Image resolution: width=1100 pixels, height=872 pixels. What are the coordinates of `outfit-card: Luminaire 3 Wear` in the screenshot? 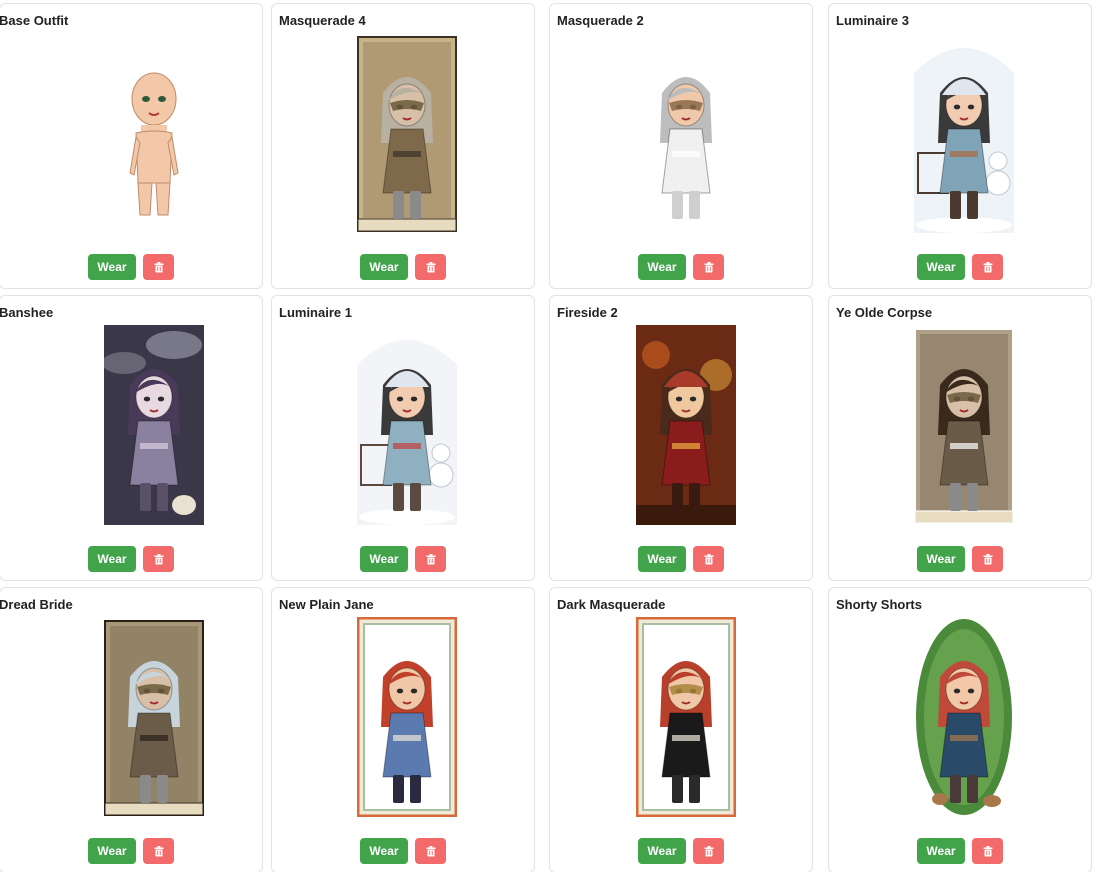 It's located at (960, 146).